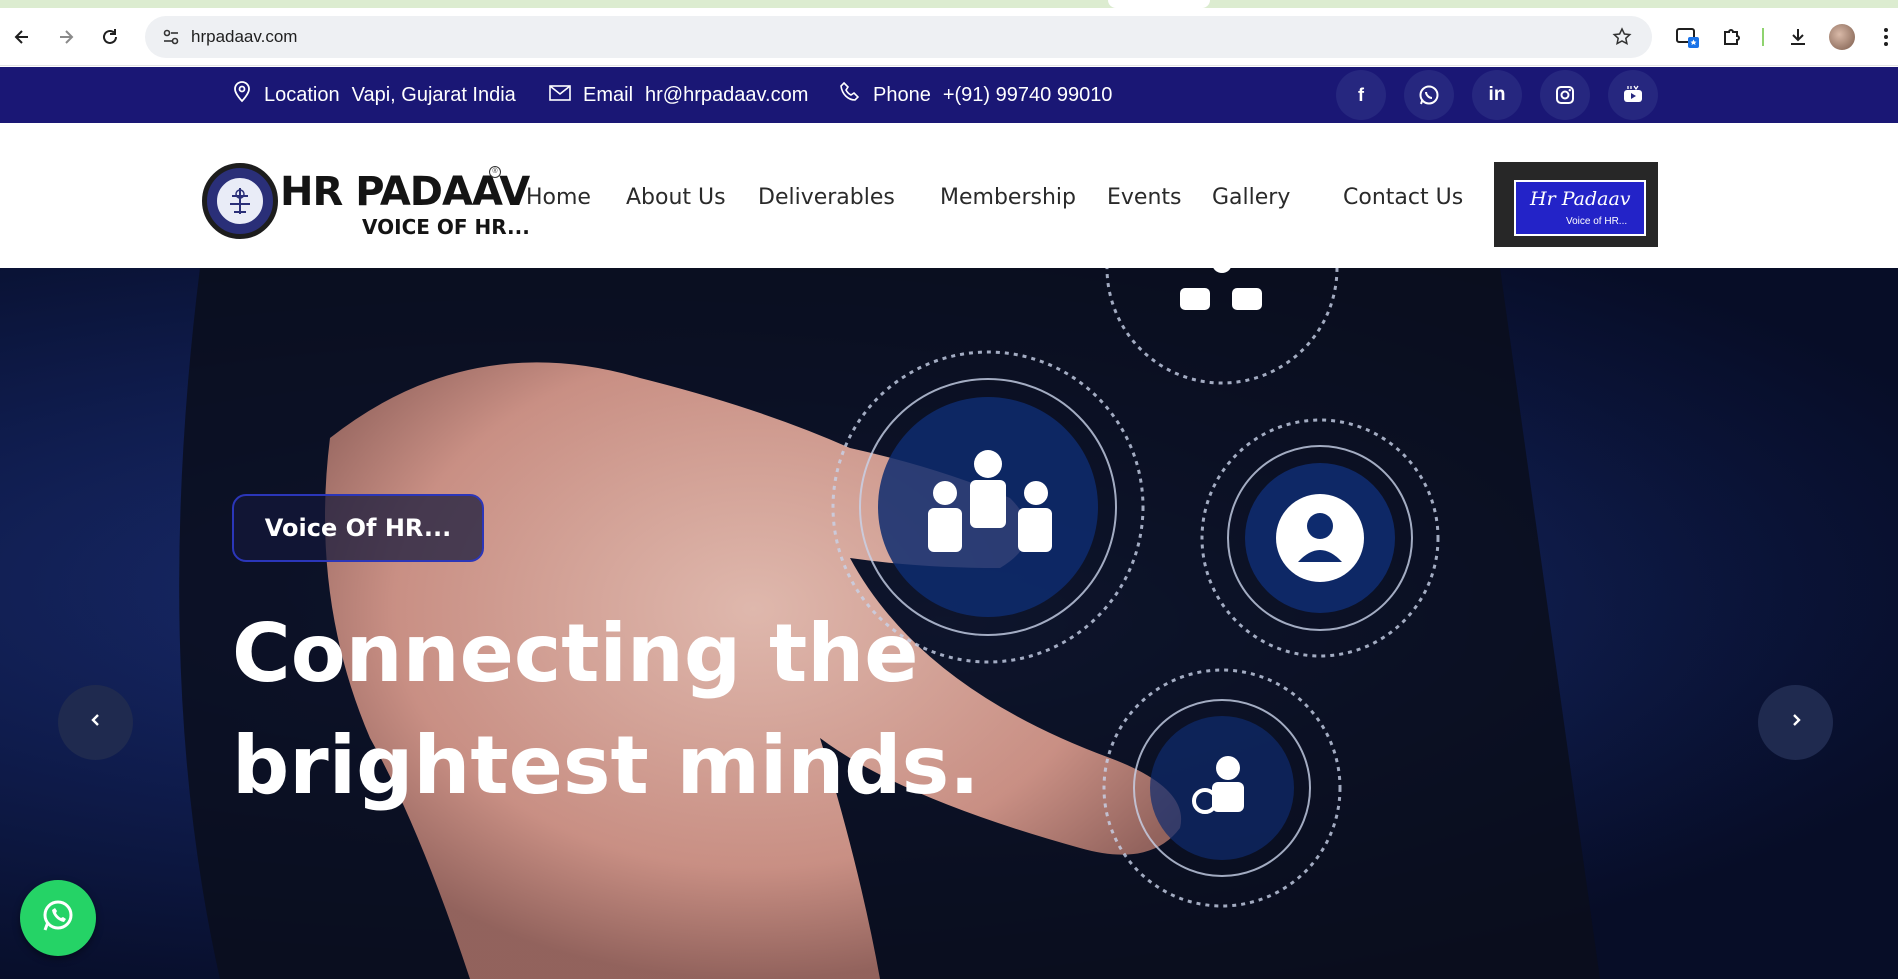  I want to click on nav-gallery: Gallery, so click(1251, 197).